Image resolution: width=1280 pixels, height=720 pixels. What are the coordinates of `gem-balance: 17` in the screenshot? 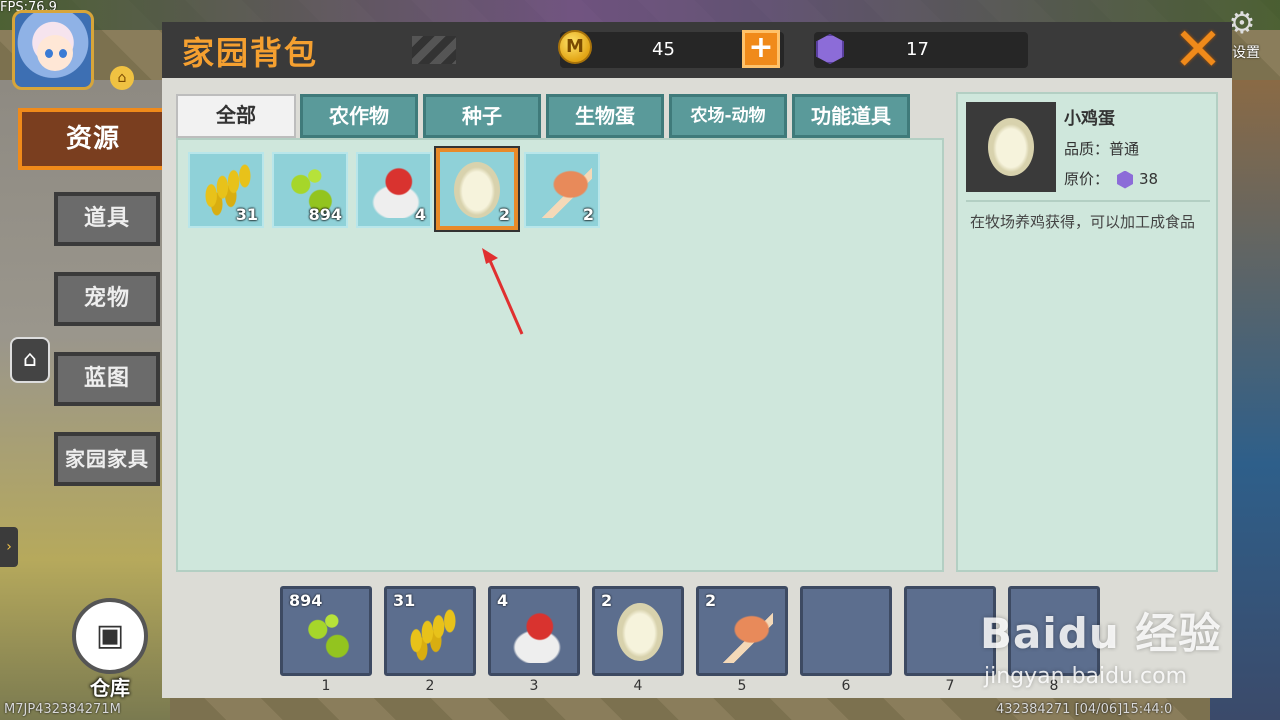 It's located at (917, 49).